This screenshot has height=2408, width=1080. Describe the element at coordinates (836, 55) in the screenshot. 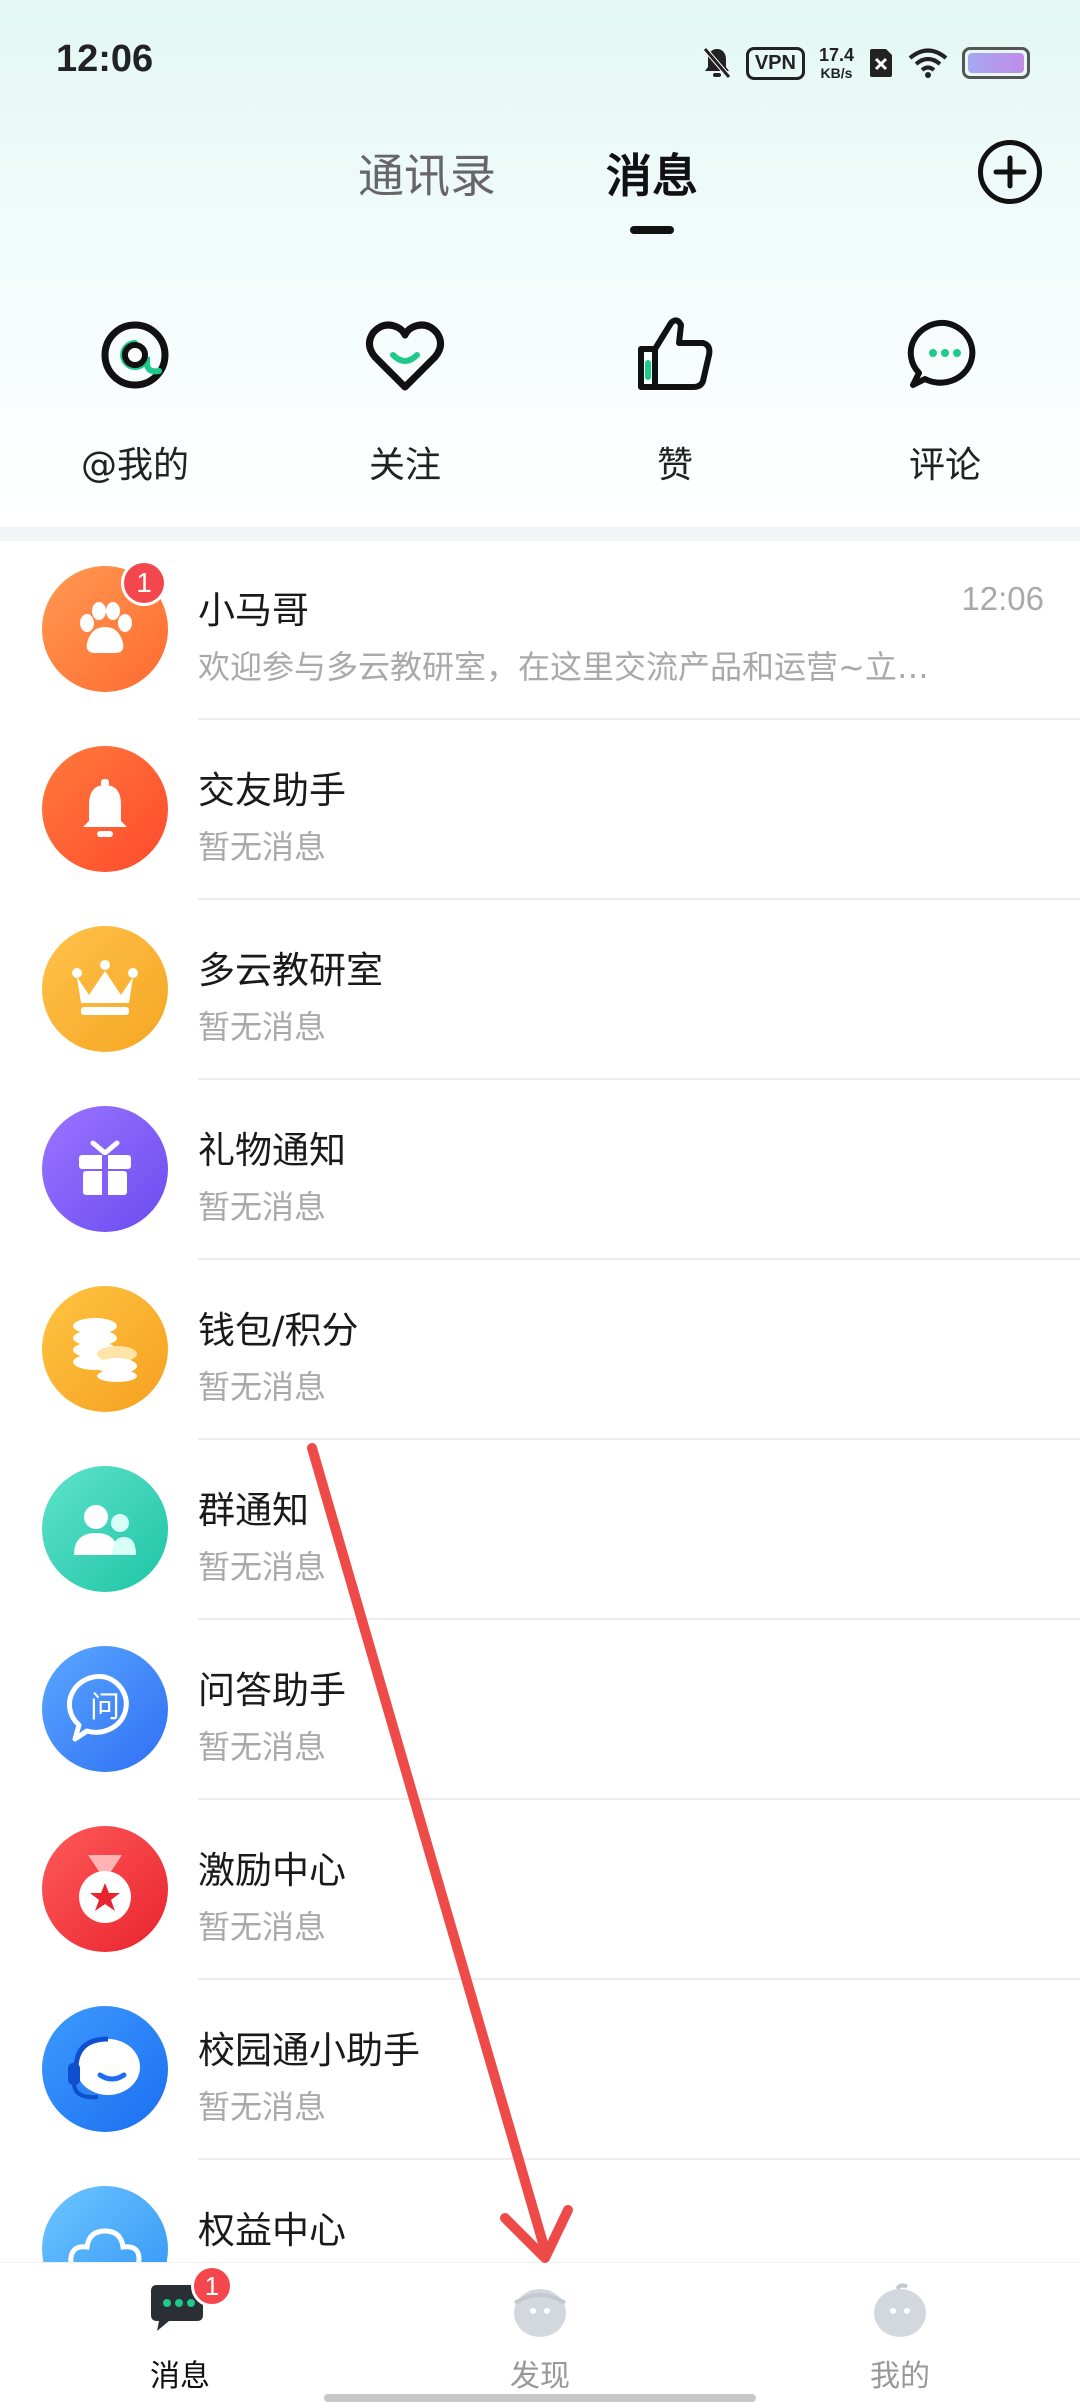

I see `network-speed-value: 17.4` at that location.